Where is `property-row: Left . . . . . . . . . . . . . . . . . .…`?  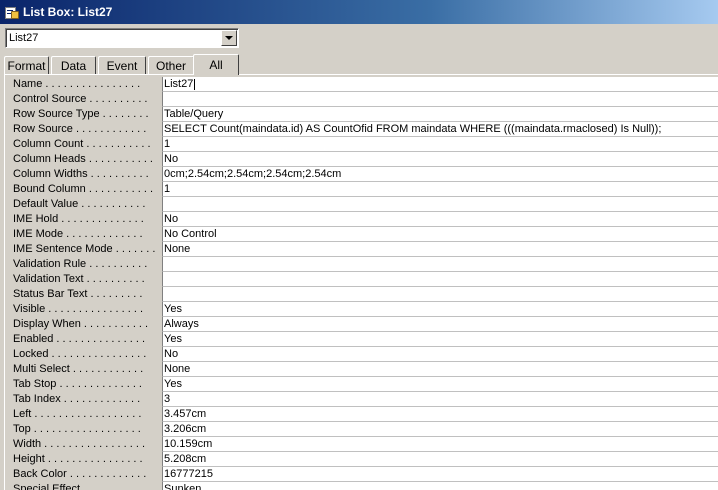 property-row: Left . . . . . . . . . . . . . . . . . .… is located at coordinates (363, 414).